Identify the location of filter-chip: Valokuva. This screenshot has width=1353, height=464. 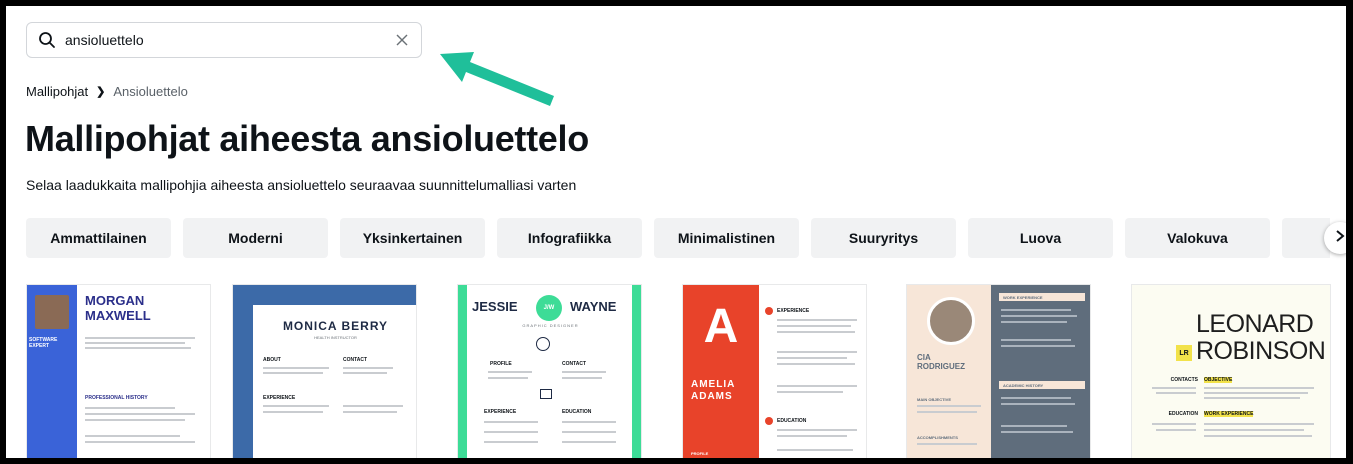
(1197, 238).